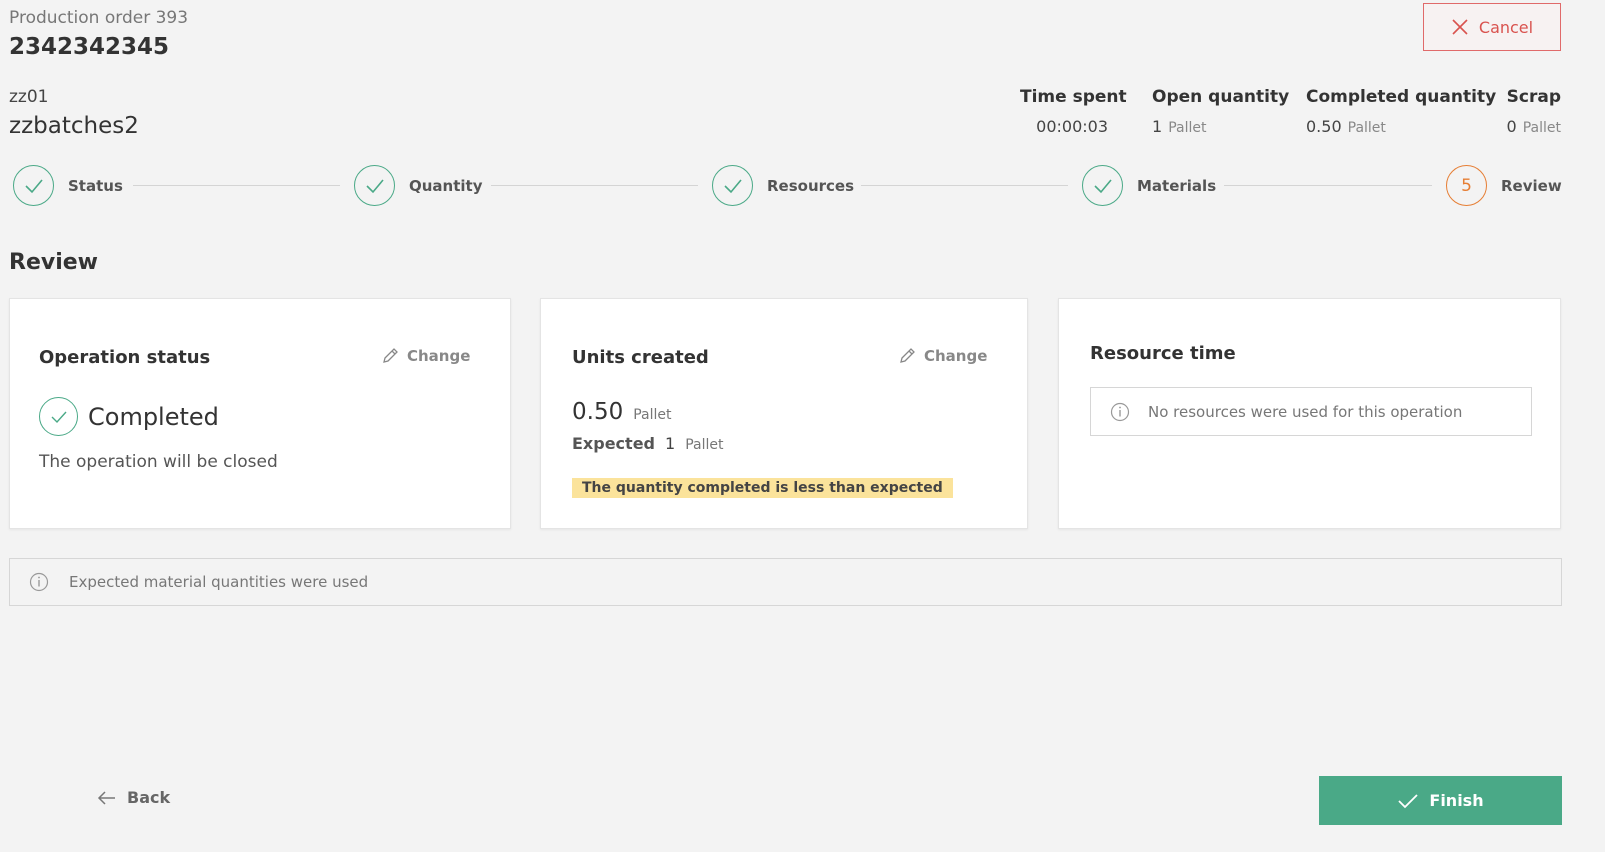 The image size is (1605, 852). I want to click on change-units-button: Change, so click(942, 356).